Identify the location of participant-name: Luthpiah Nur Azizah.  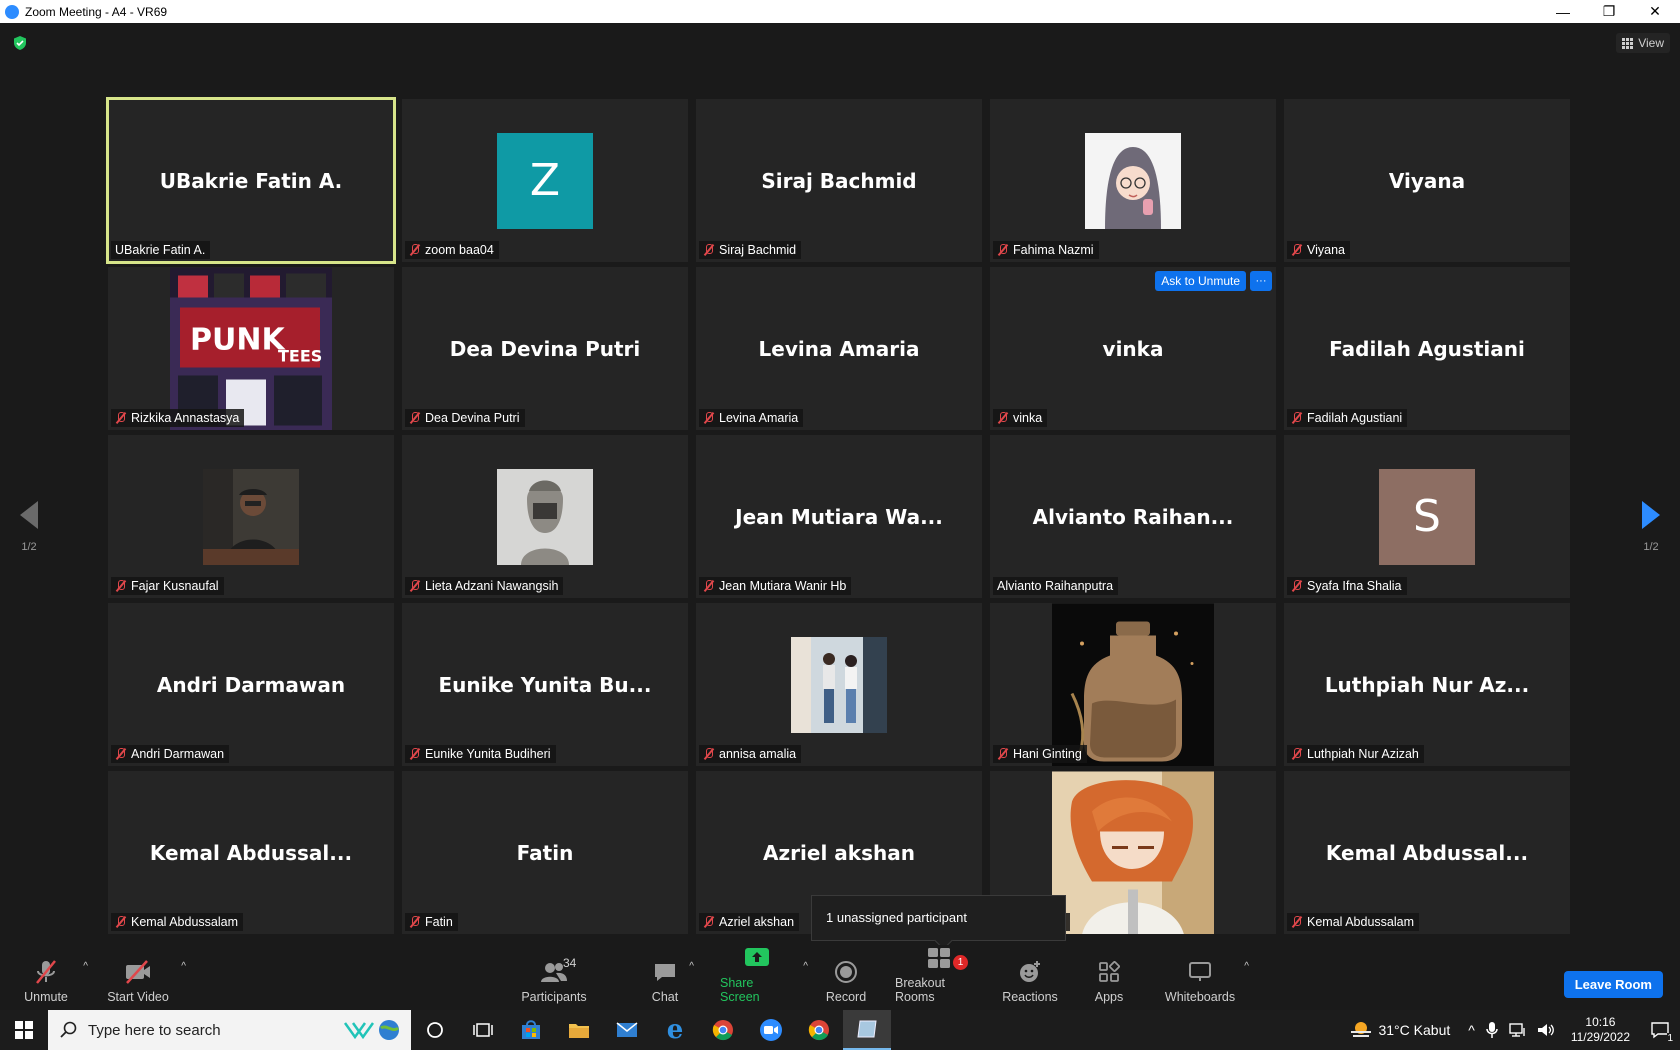
(1363, 754).